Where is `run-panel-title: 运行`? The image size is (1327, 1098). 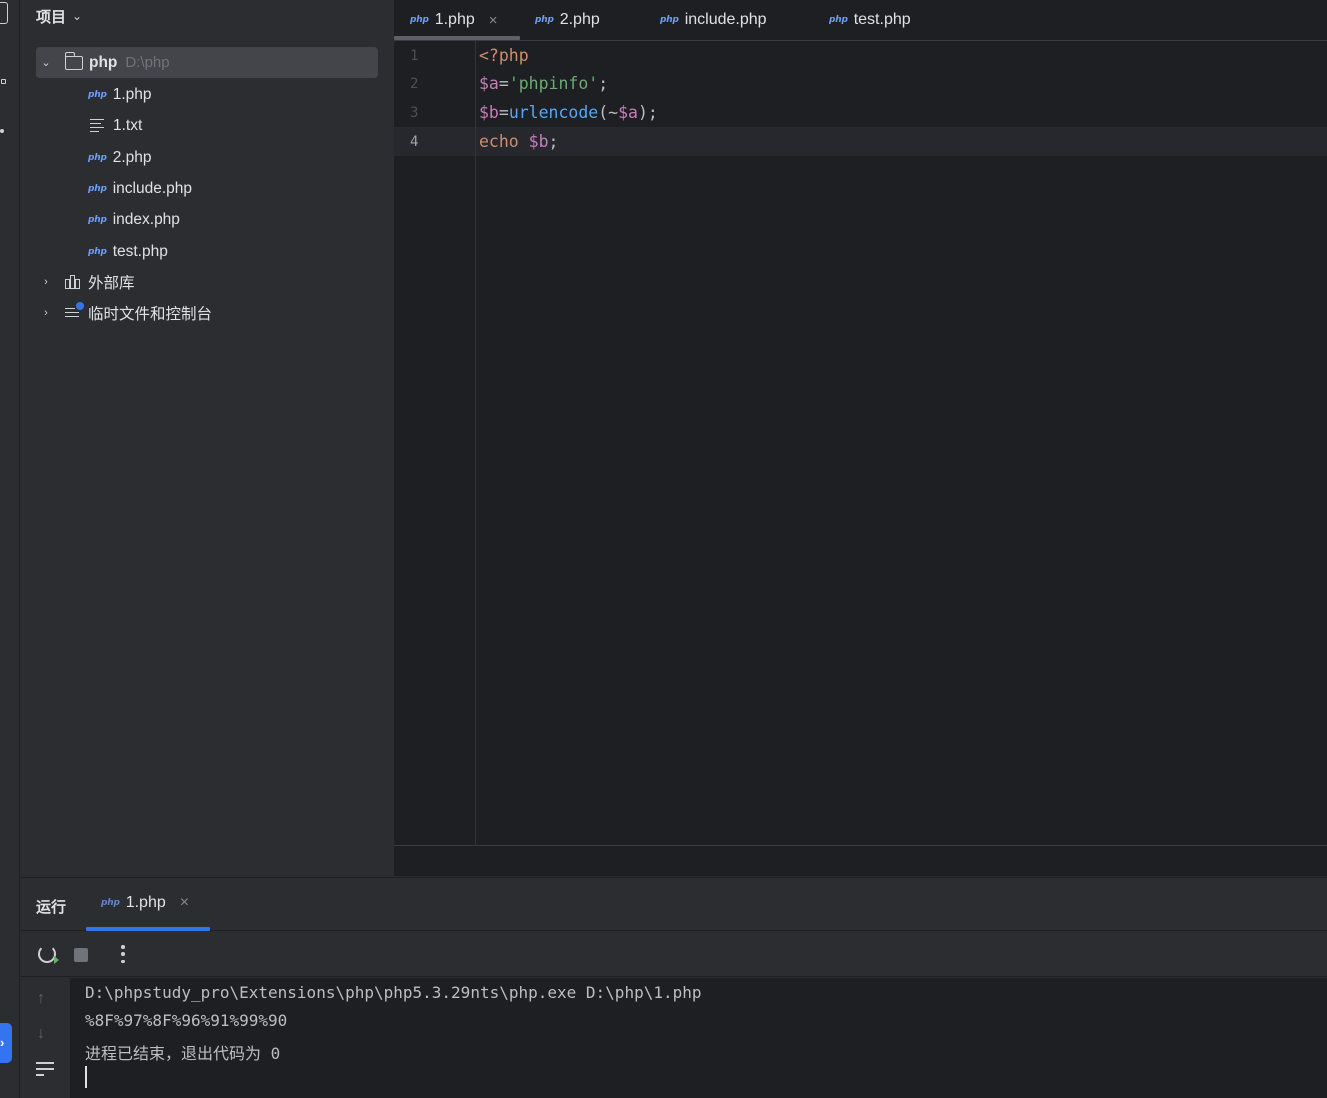
run-panel-title: 运行 is located at coordinates (51, 907).